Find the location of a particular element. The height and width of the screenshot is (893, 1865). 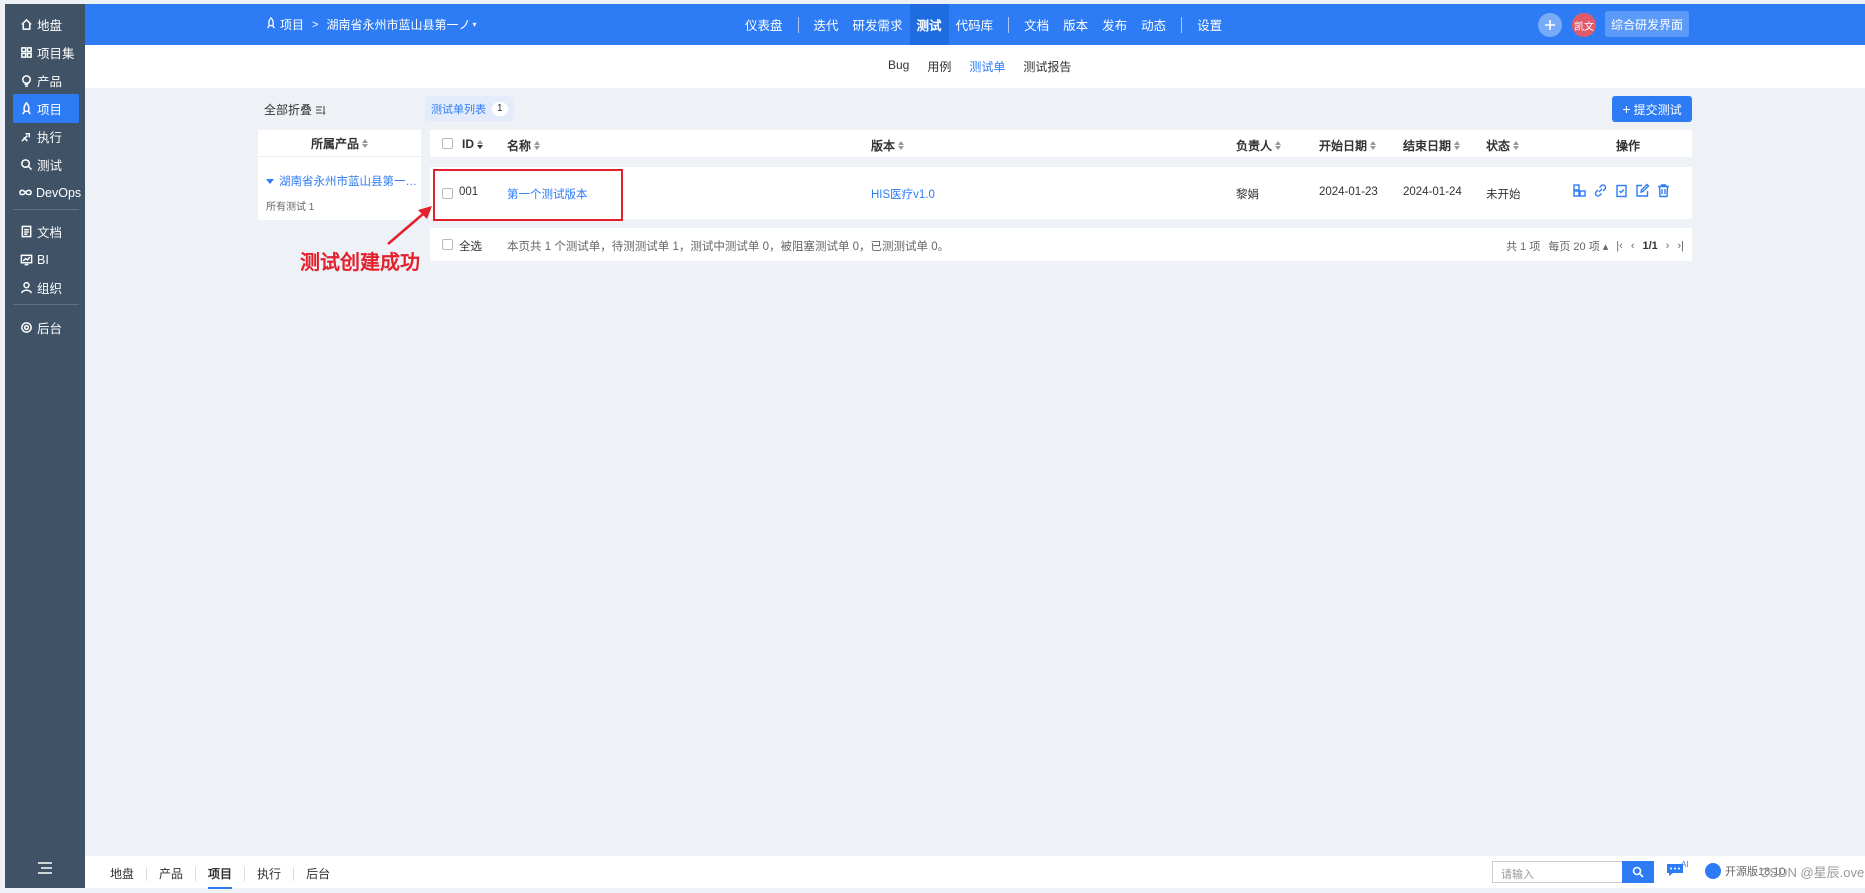

col-build: 版本 is located at coordinates (888, 145).